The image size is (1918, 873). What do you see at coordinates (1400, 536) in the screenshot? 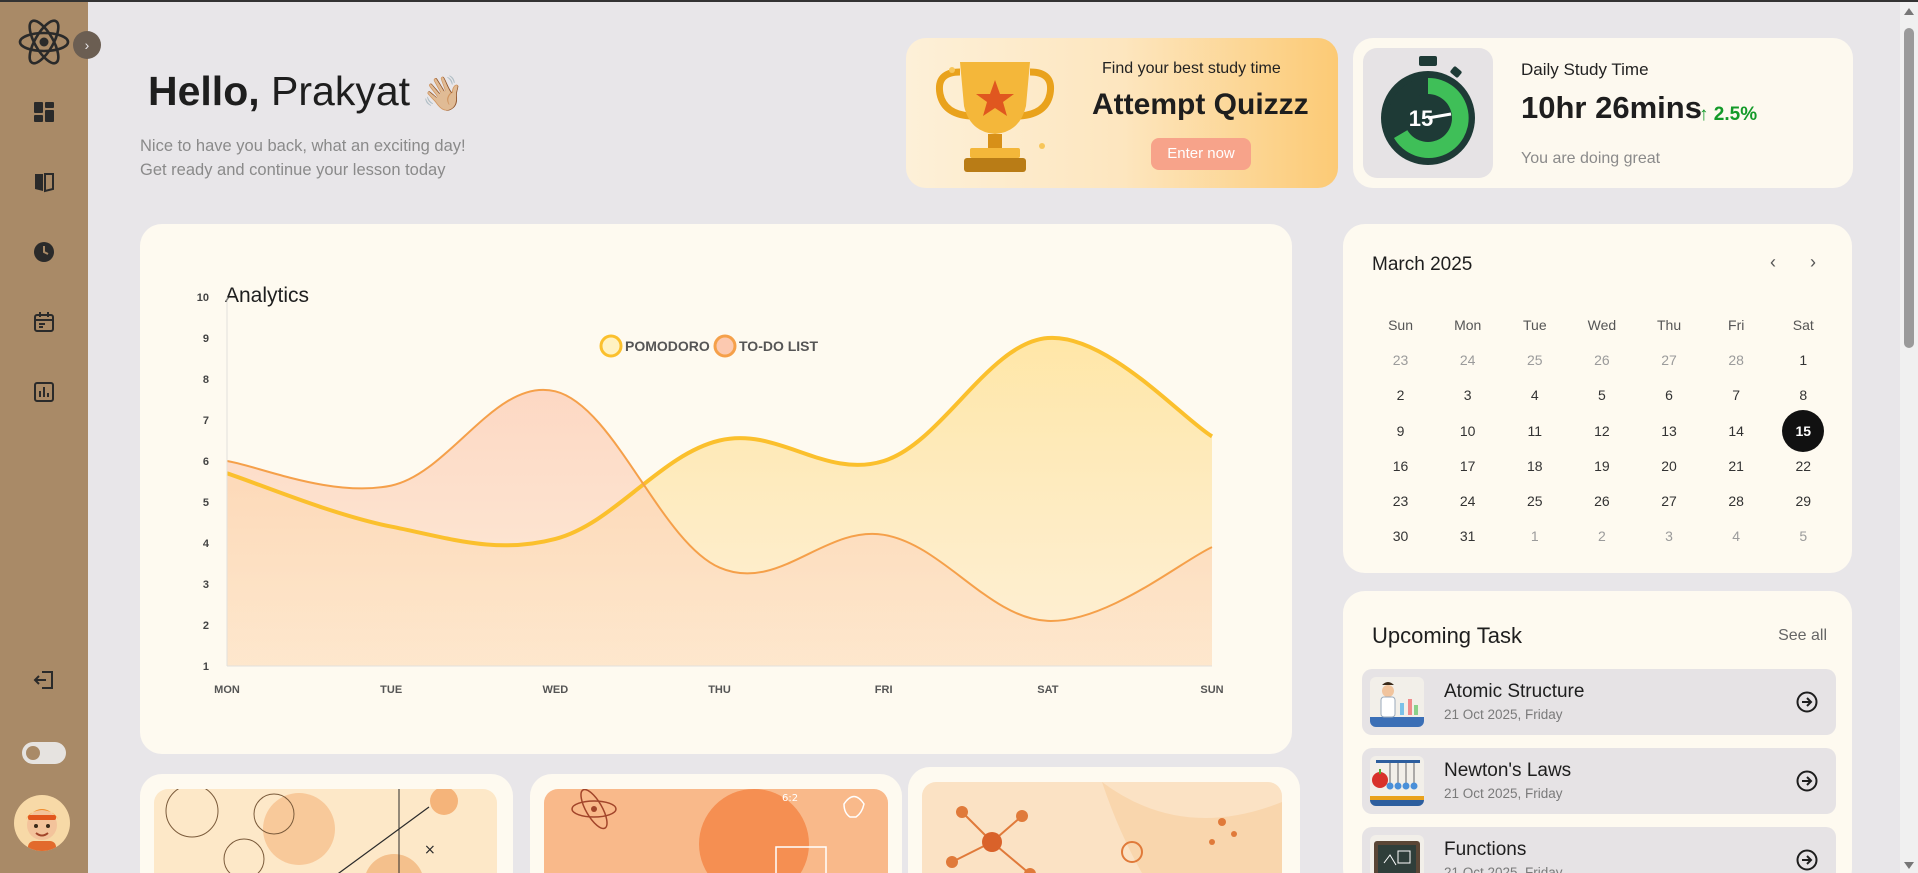
I see `calendar-day: 30` at bounding box center [1400, 536].